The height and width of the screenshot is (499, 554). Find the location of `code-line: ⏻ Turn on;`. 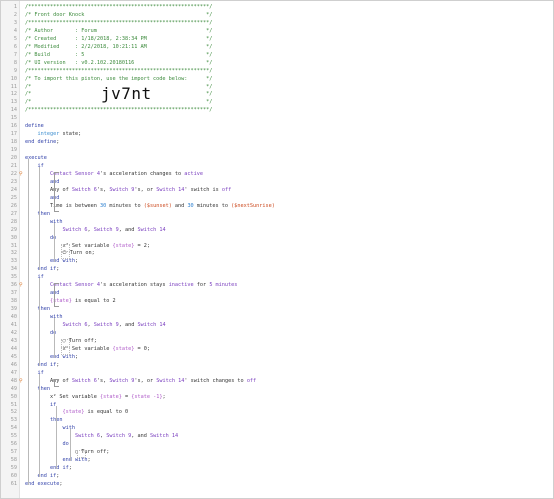

code-line: ⏻ Turn on; is located at coordinates (60, 254).